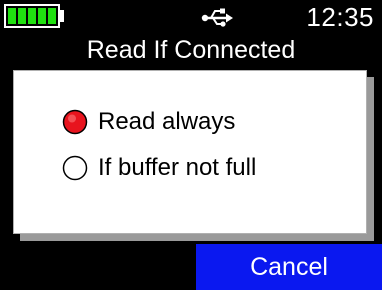  I want to click on radio-selected-icon, so click(75, 122).